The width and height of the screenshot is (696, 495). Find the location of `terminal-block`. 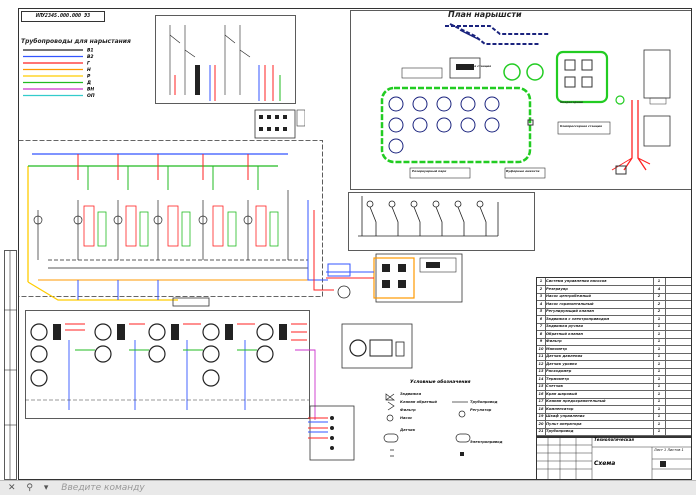

terminal-block is located at coordinates (331, 433).